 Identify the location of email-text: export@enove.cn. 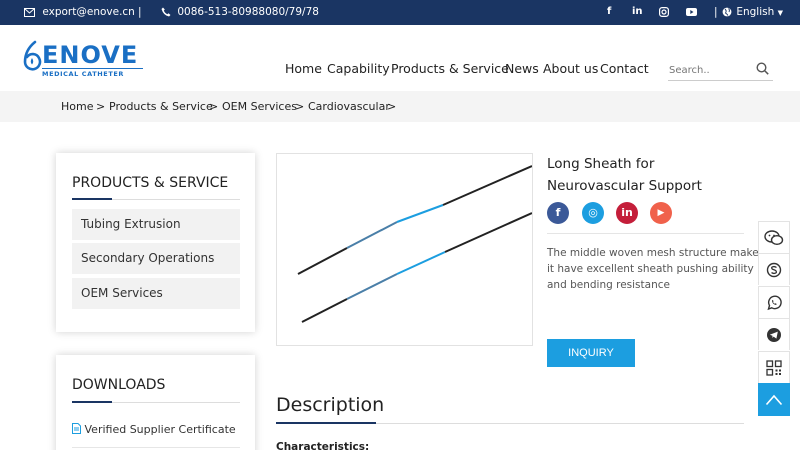
(88, 12).